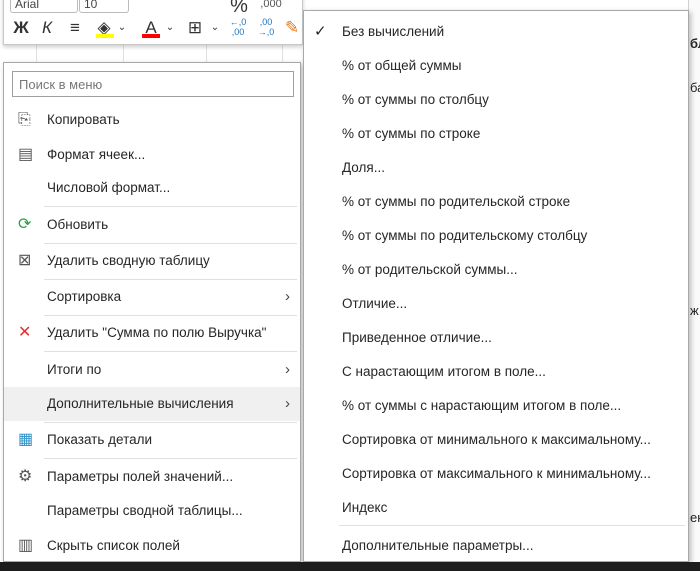 The height and width of the screenshot is (571, 700). What do you see at coordinates (152, 297) in the screenshot?
I see `context-menu-item: Сортировка ›` at bounding box center [152, 297].